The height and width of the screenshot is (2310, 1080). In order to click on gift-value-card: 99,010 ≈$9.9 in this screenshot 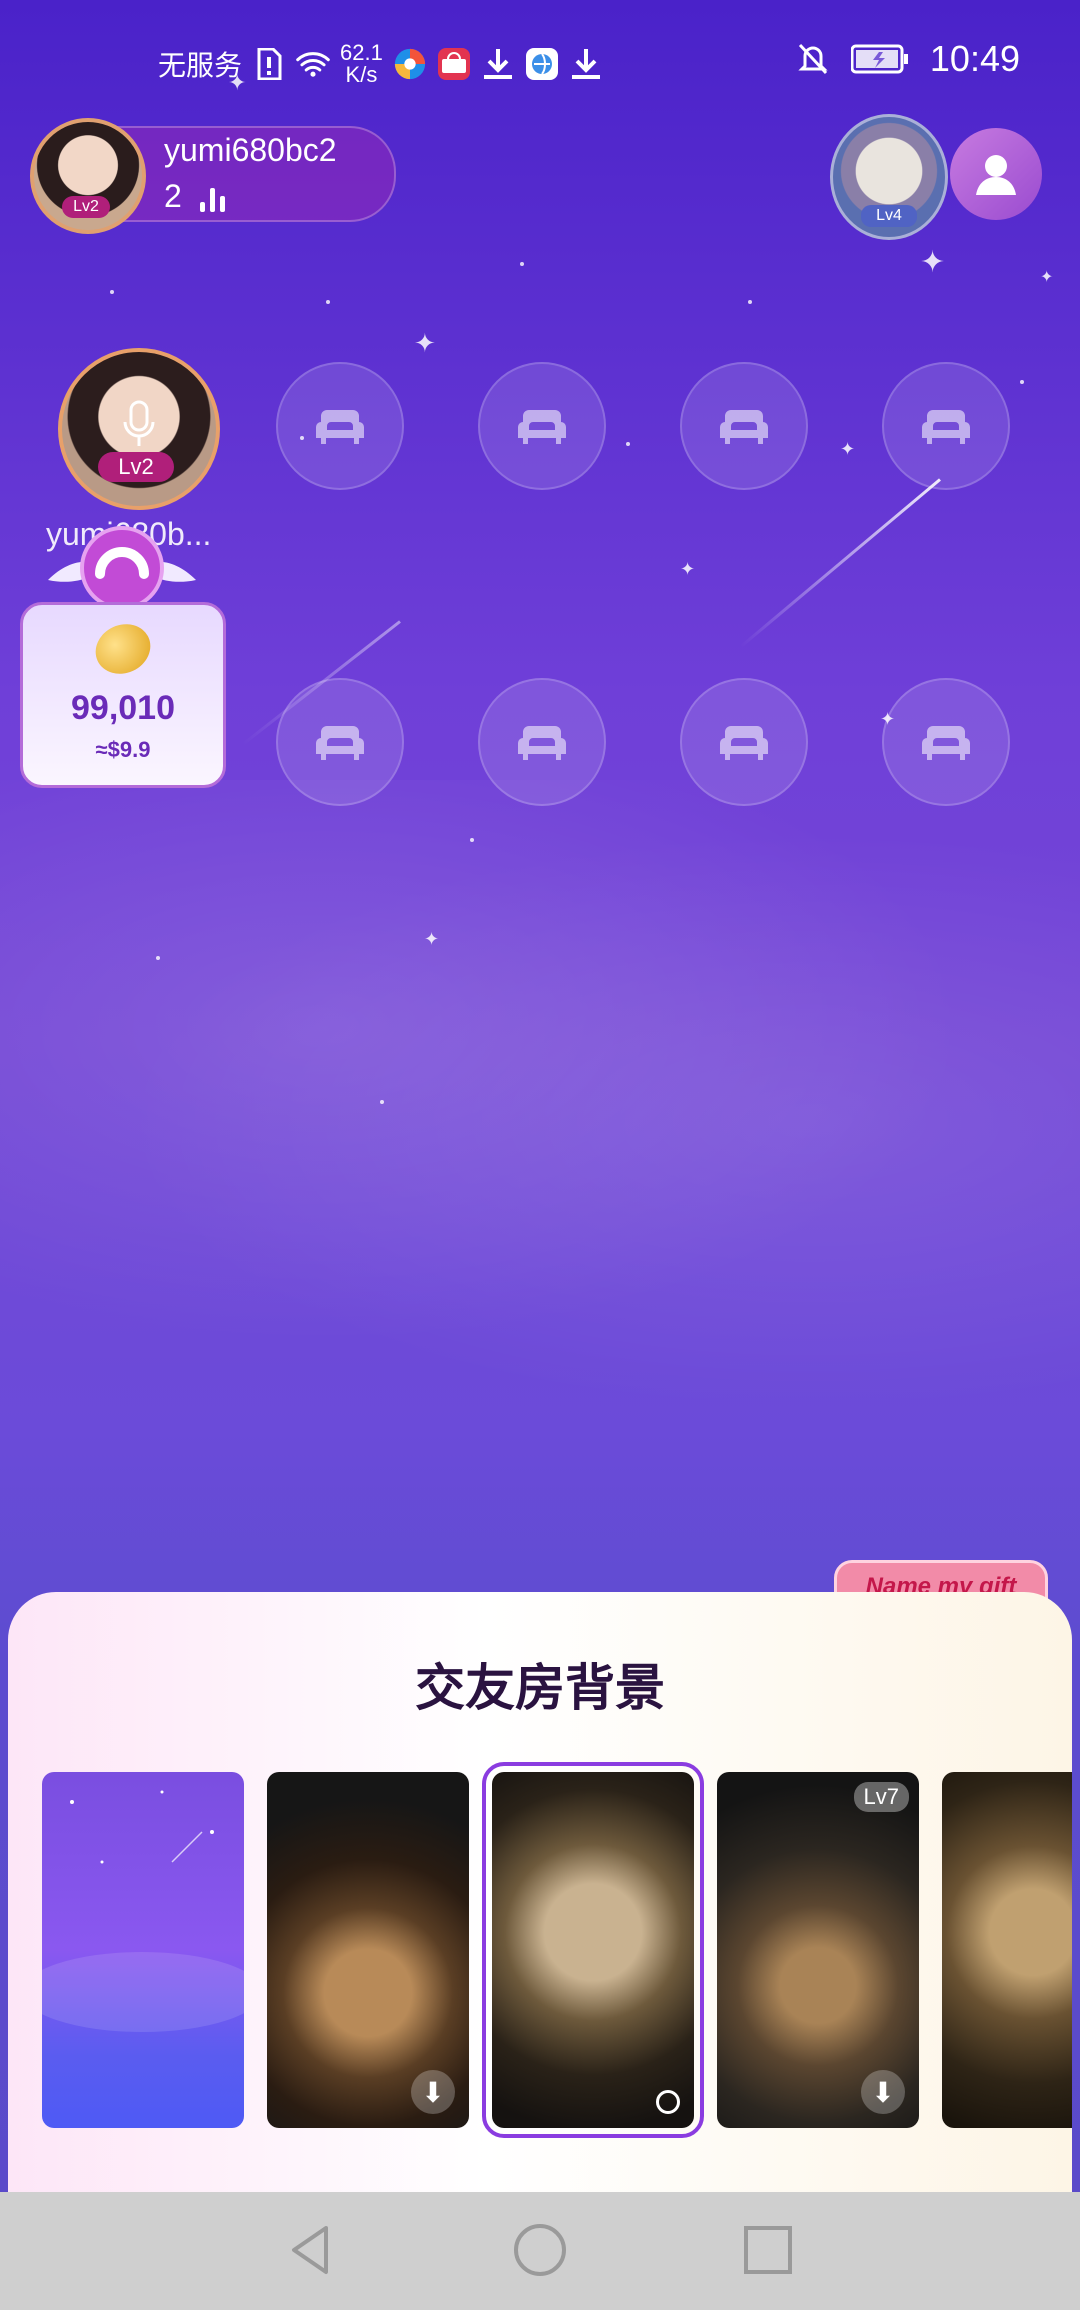, I will do `click(123, 695)`.